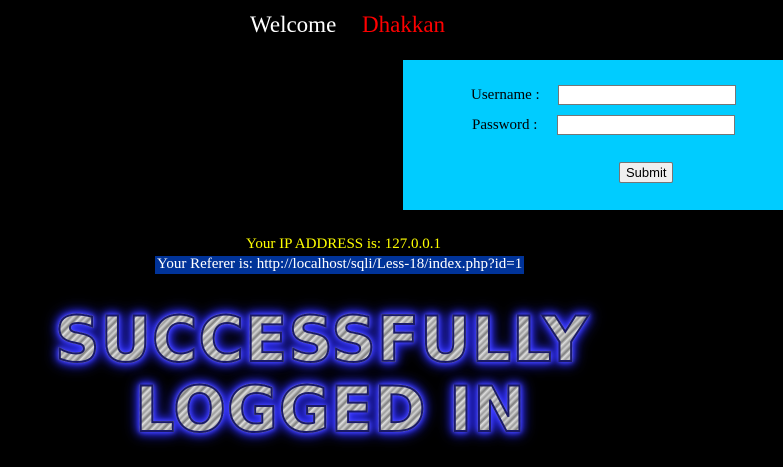 The width and height of the screenshot is (783, 467). What do you see at coordinates (350, 410) in the screenshot?
I see `banner-line-logged-in: LOGGED IN` at bounding box center [350, 410].